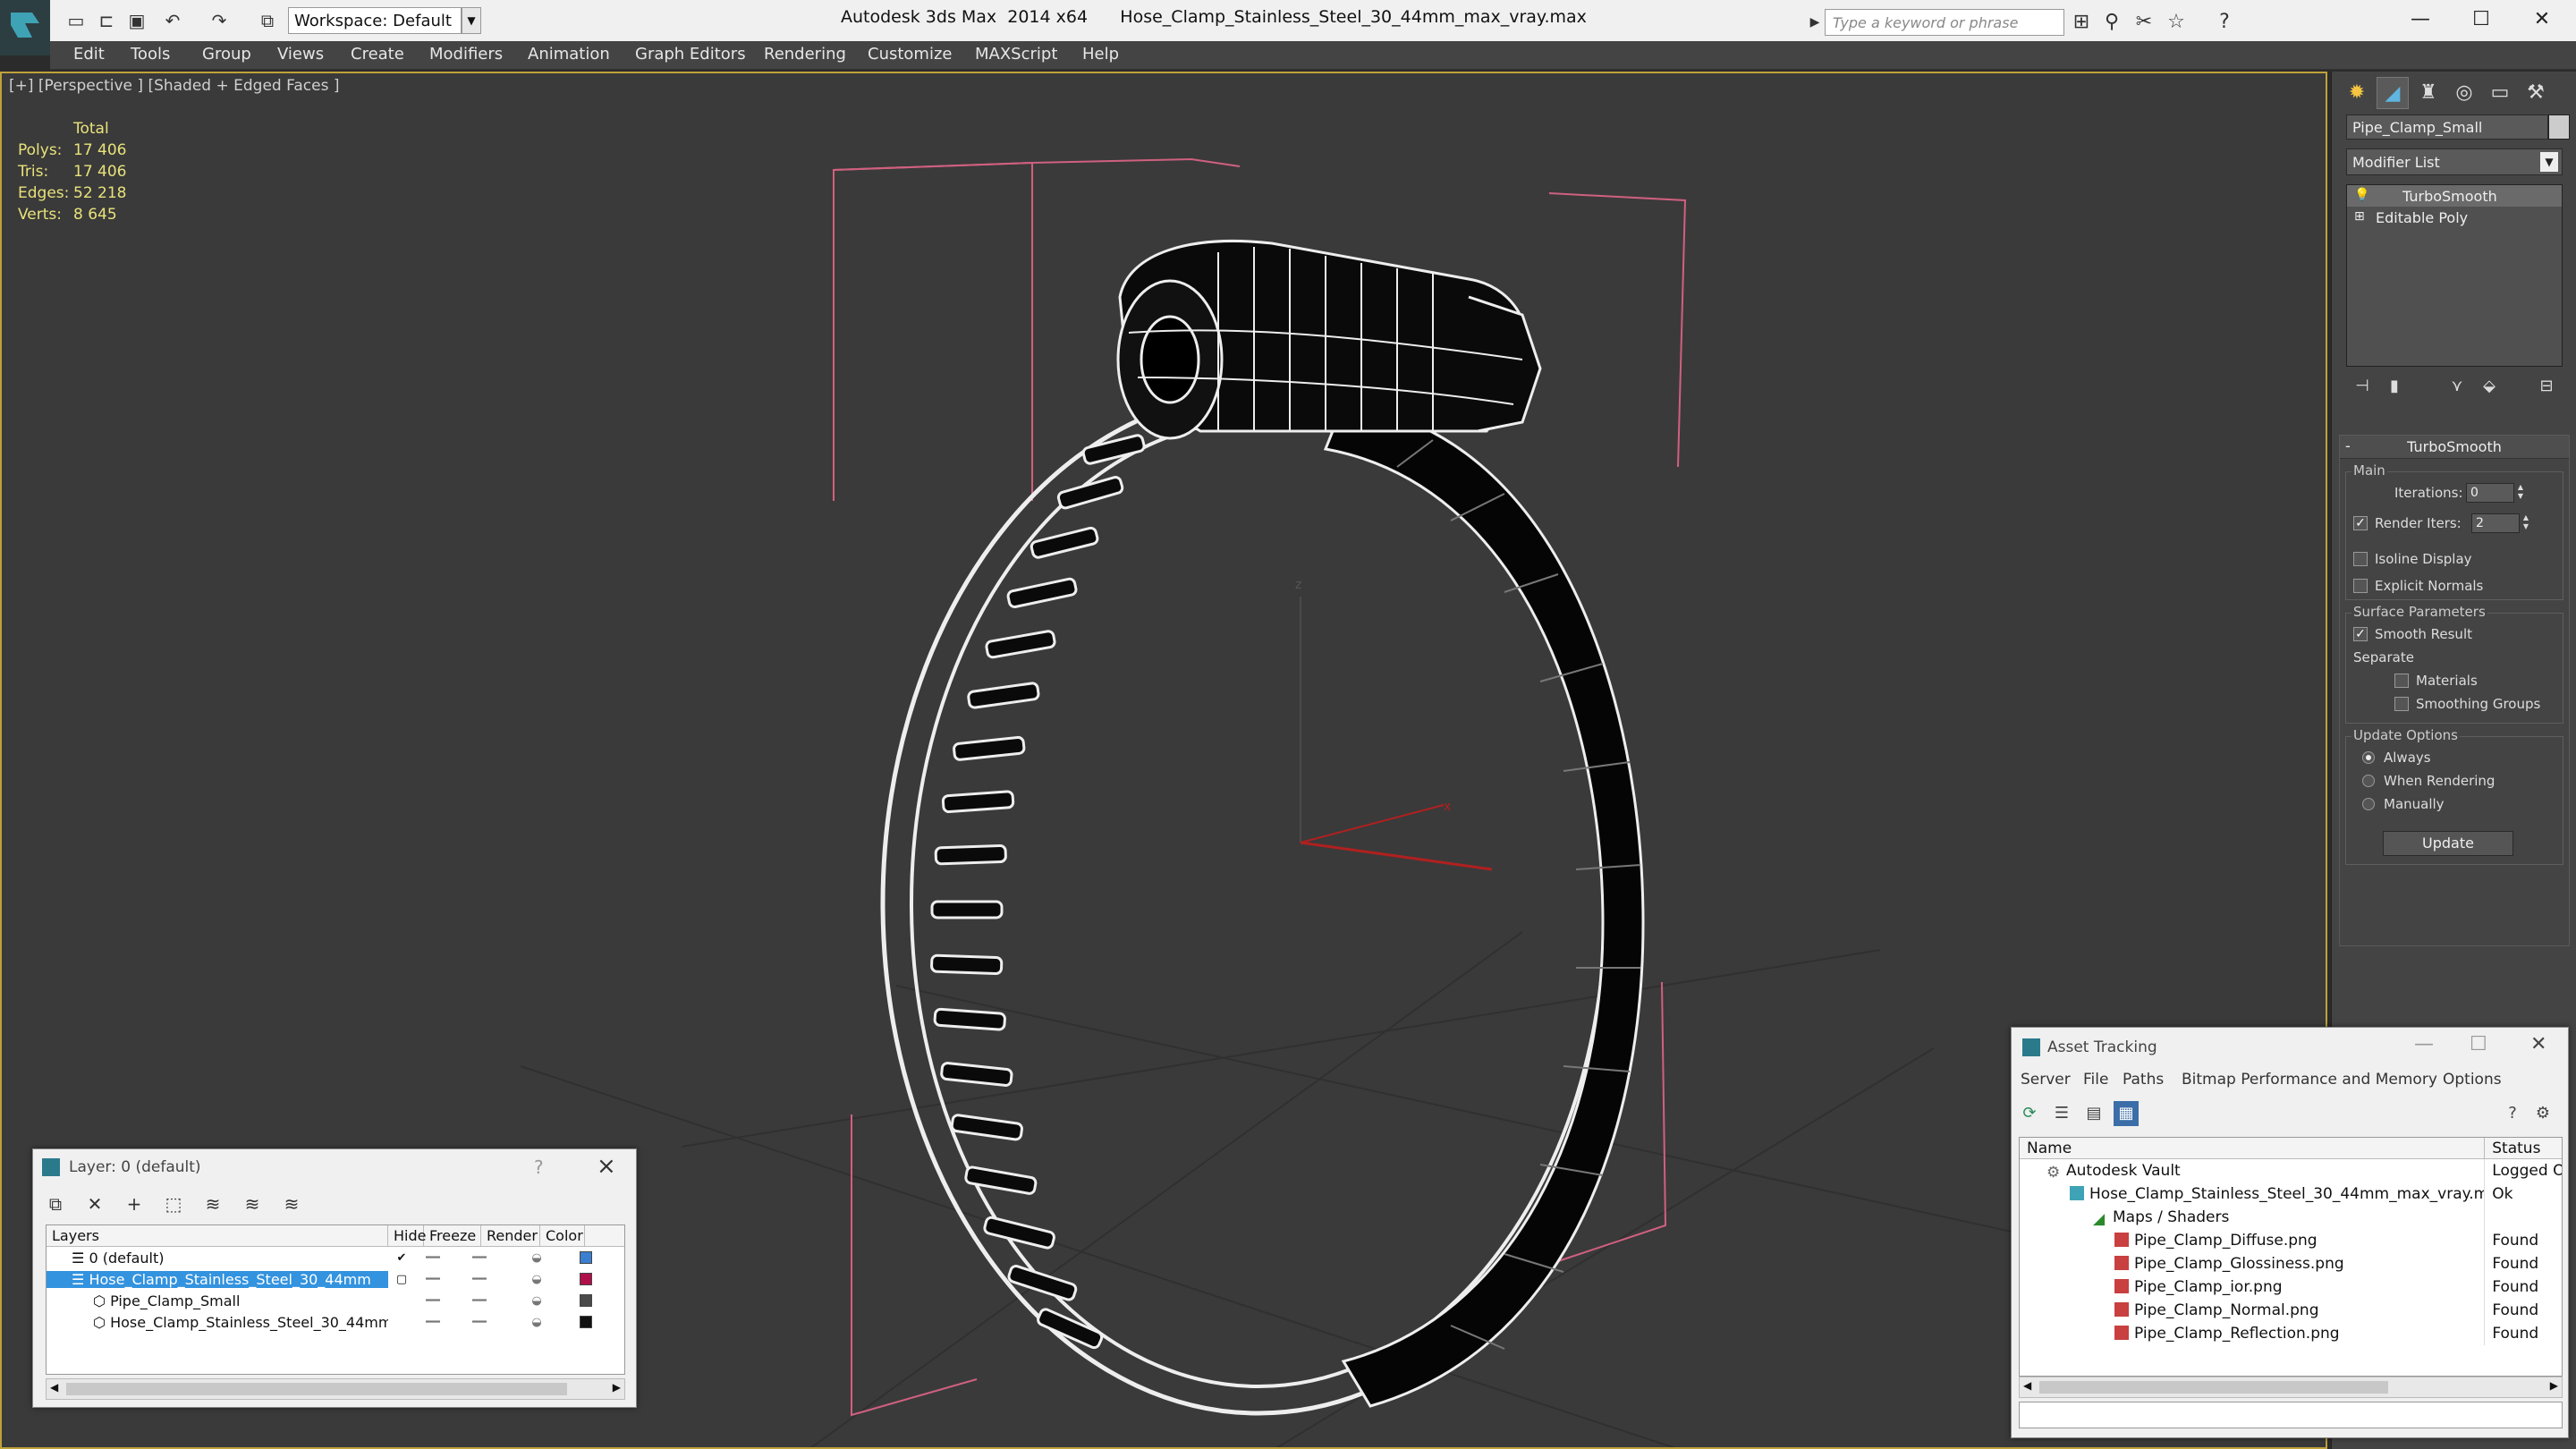 The width and height of the screenshot is (2576, 1449). I want to click on thumbnail-view-icon: ▤, so click(2093, 1113).